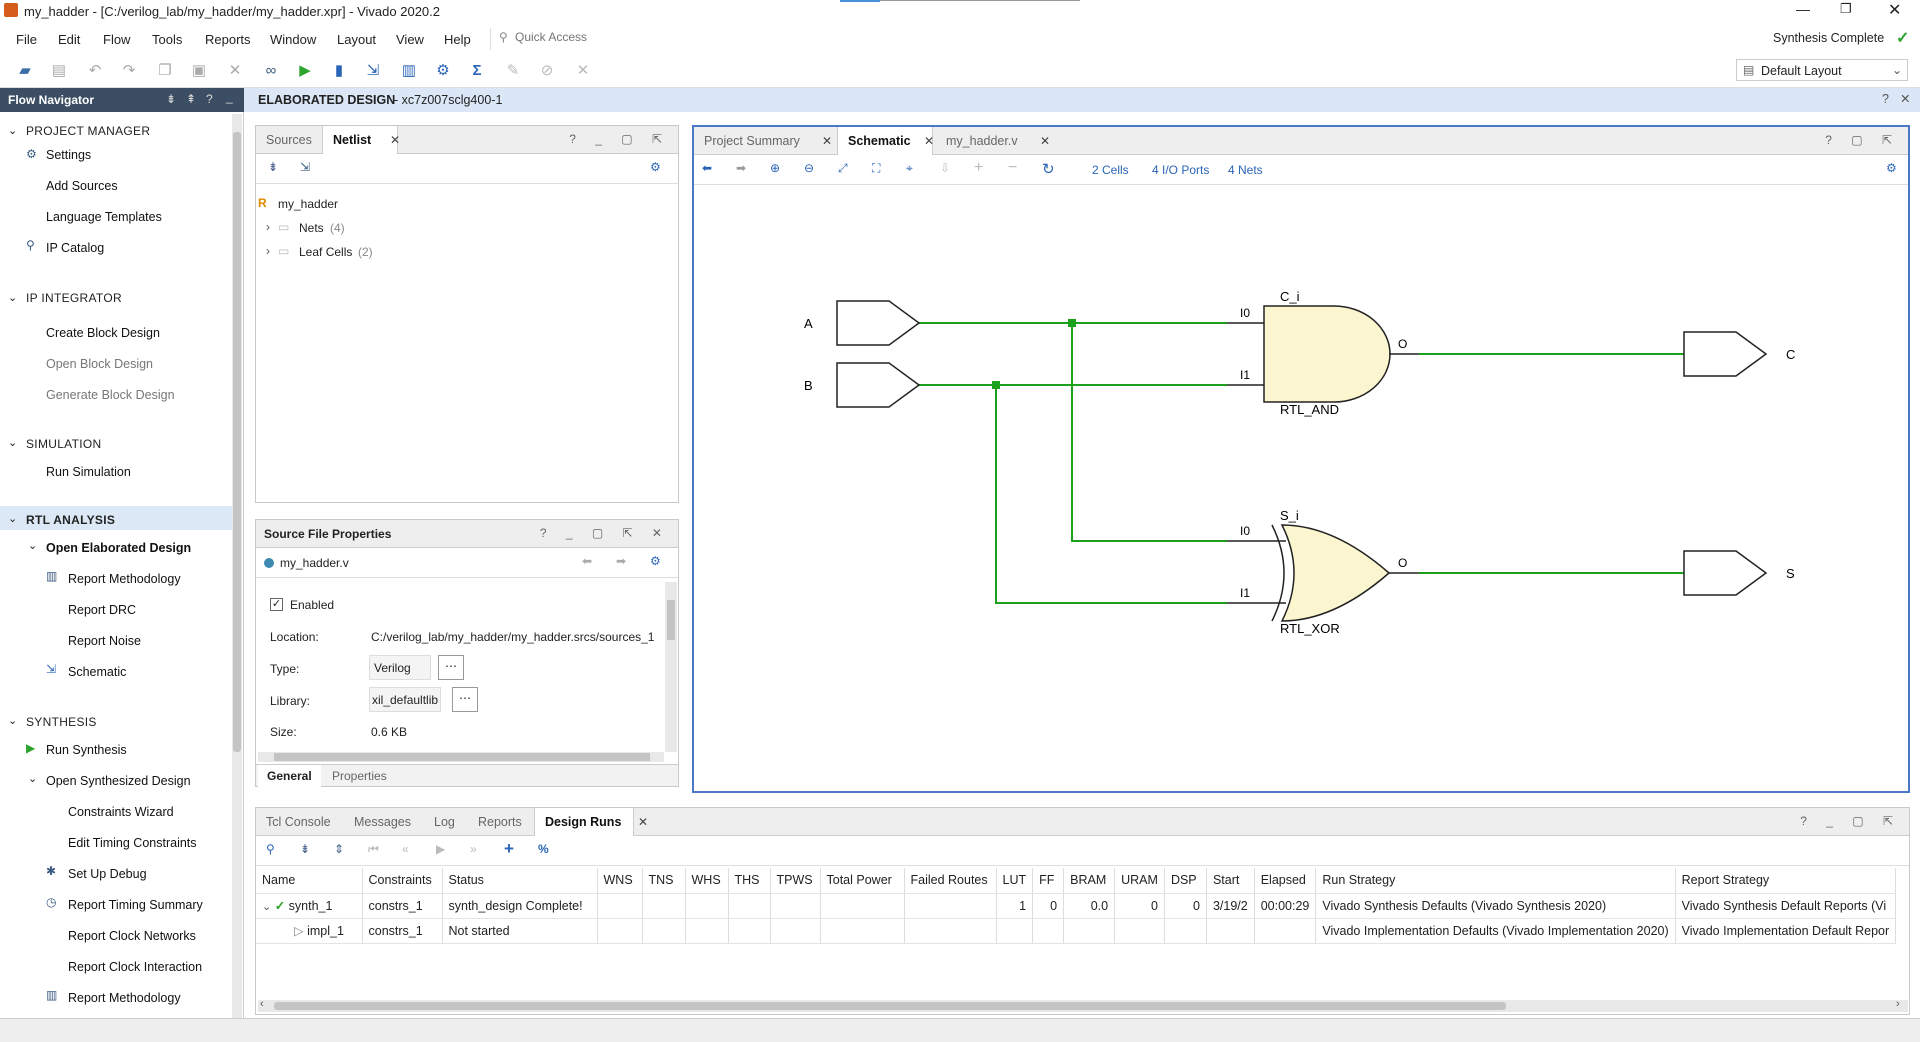  What do you see at coordinates (191, 99) in the screenshot?
I see `expand-all-icon: ⇞` at bounding box center [191, 99].